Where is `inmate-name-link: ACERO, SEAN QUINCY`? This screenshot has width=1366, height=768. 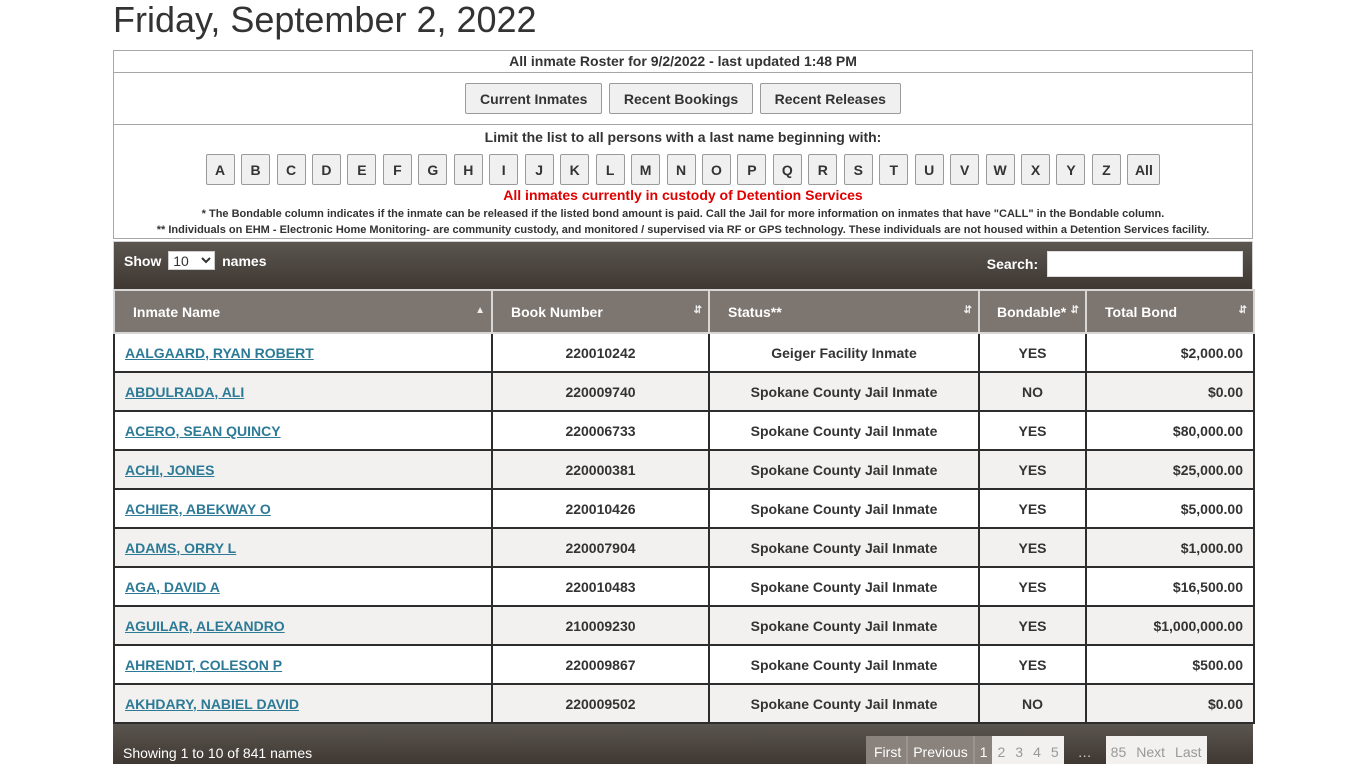 inmate-name-link: ACERO, SEAN QUINCY is located at coordinates (203, 431).